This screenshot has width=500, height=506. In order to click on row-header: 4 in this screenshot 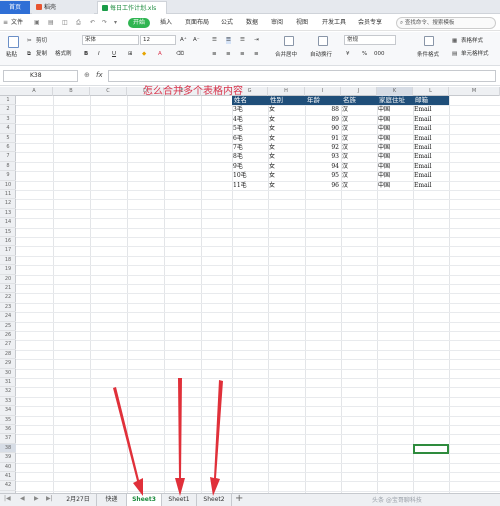, I will do `click(8, 129)`.